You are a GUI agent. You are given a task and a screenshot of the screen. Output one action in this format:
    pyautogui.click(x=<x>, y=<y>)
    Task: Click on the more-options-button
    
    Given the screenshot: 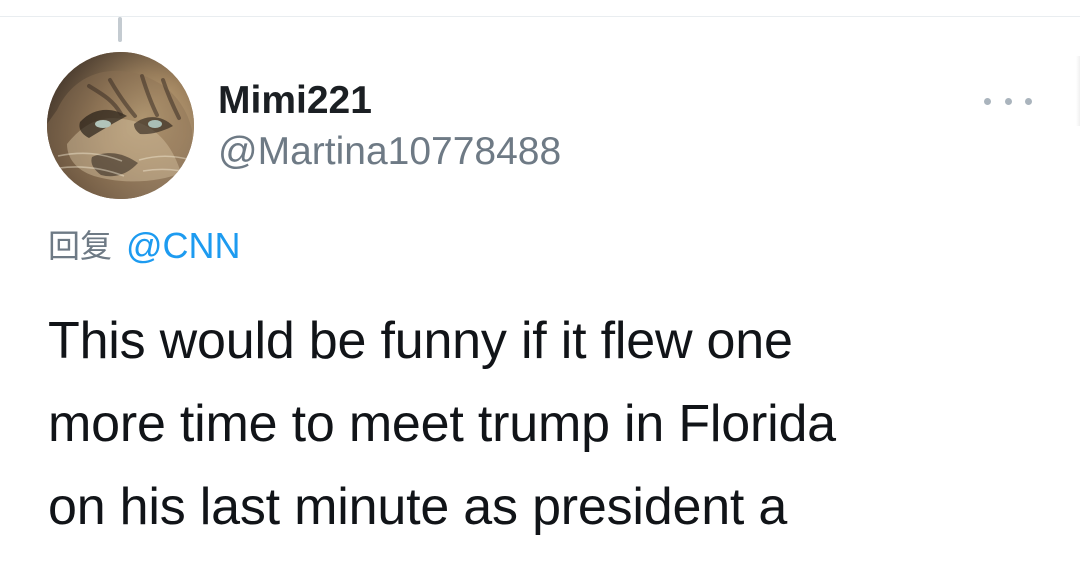 What is the action you would take?
    pyautogui.click(x=1008, y=101)
    